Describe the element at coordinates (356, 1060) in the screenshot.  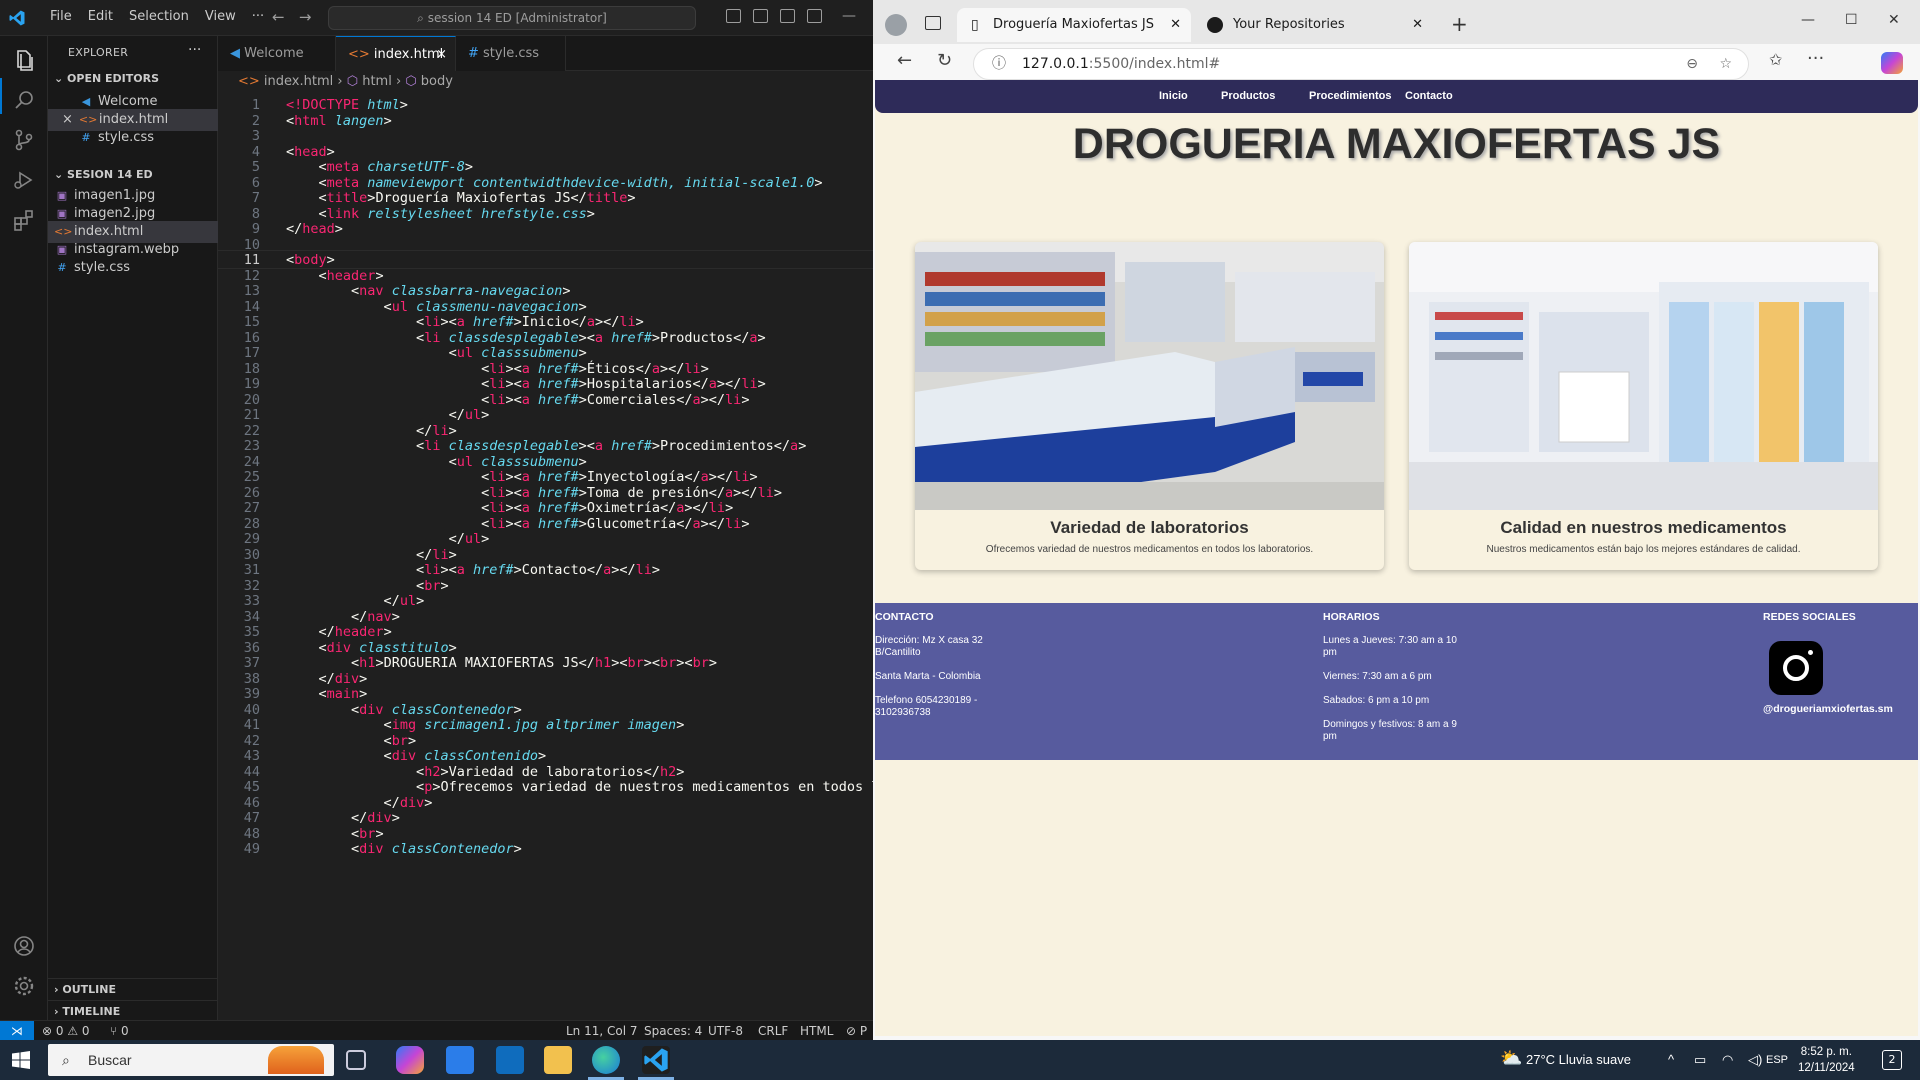
I see `task-view-icon` at that location.